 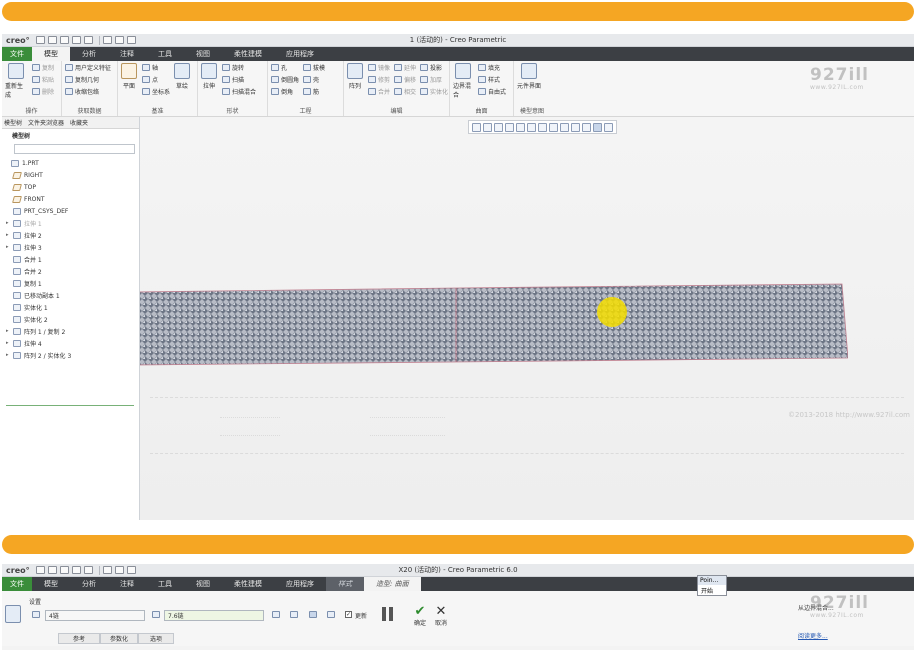 What do you see at coordinates (355, 84) in the screenshot?
I see `pattern-button: 阵列` at bounding box center [355, 84].